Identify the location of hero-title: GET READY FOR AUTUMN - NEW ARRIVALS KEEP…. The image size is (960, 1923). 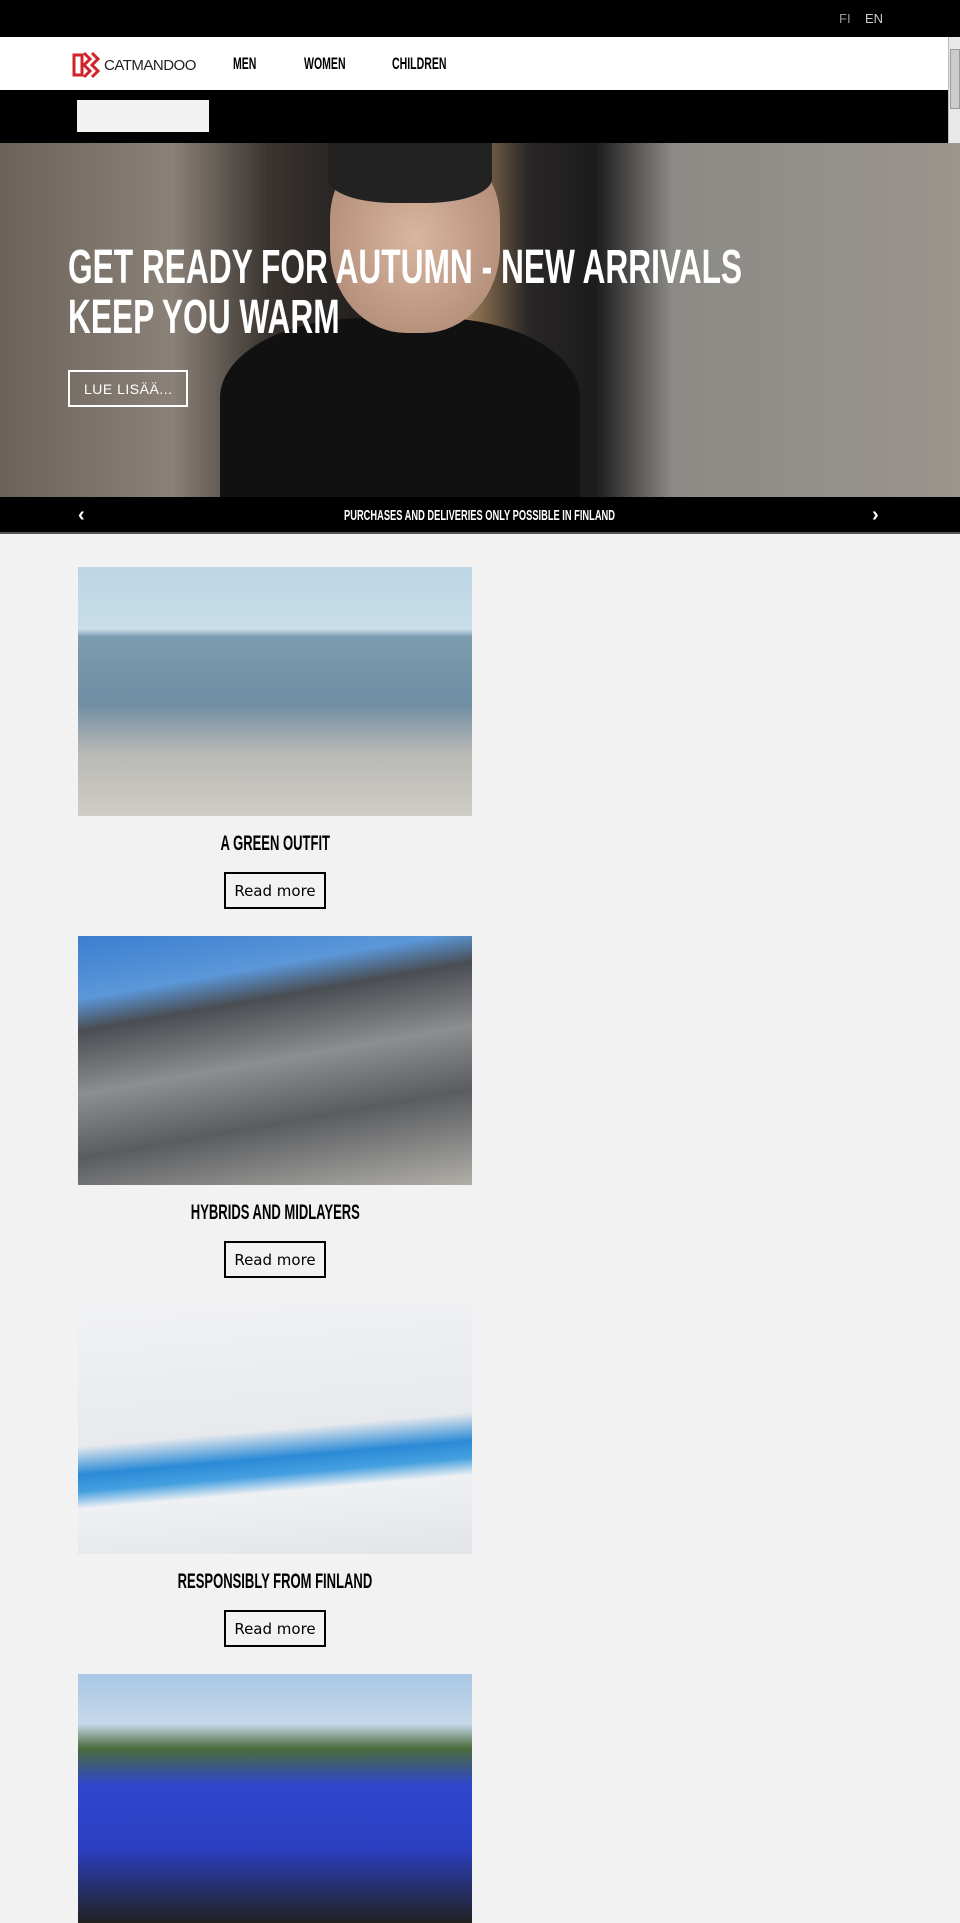
(405, 292).